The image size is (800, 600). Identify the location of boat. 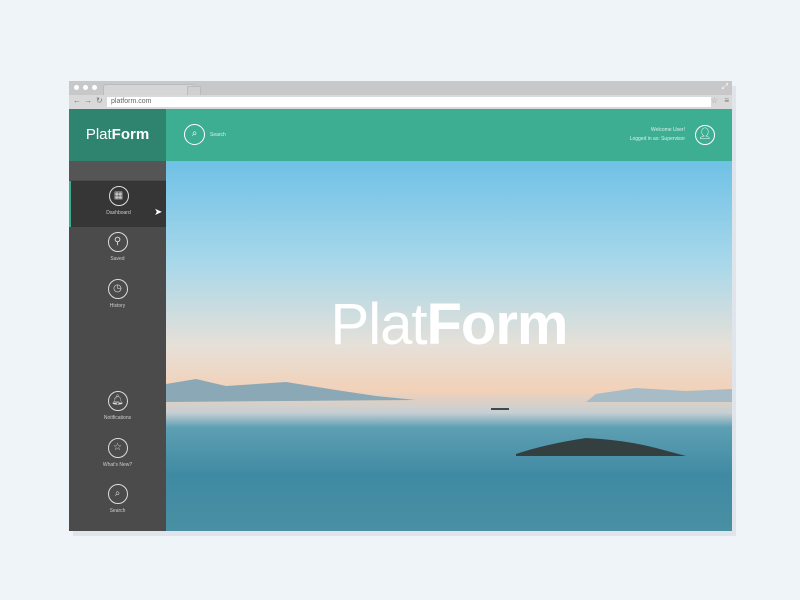
(500, 409).